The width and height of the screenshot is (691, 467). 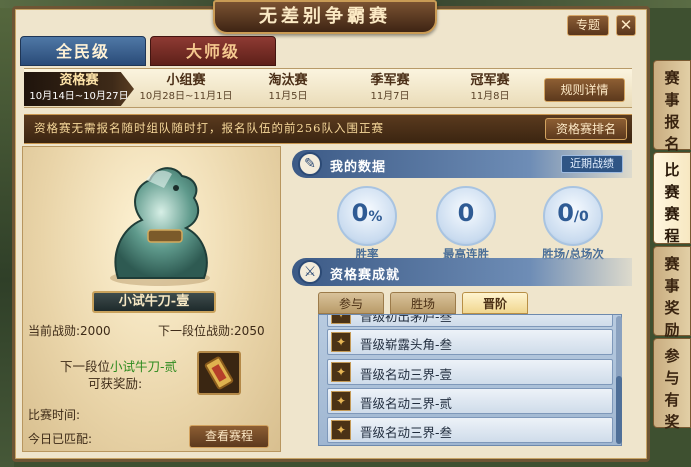 I want to click on stat-circle: 0/0, so click(x=573, y=216).